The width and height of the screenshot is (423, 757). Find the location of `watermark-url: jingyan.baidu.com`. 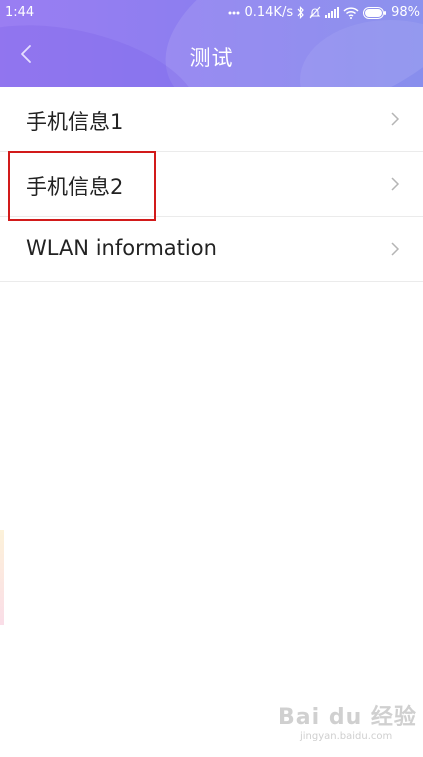

watermark-url: jingyan.baidu.com is located at coordinates (346, 736).